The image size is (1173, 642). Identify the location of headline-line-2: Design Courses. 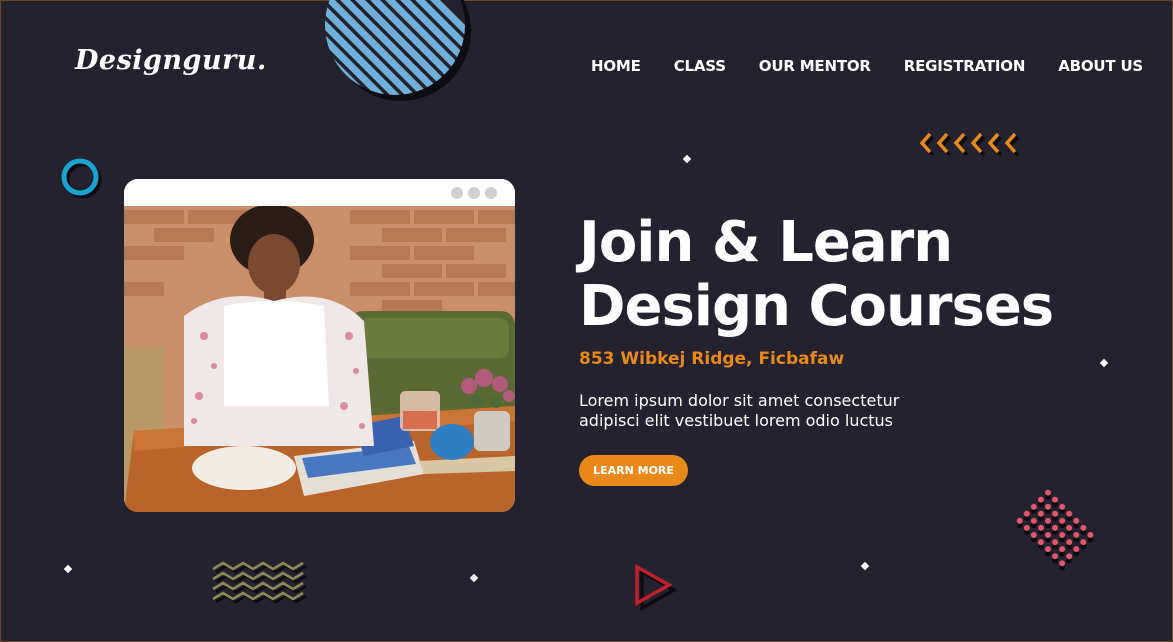
(816, 306).